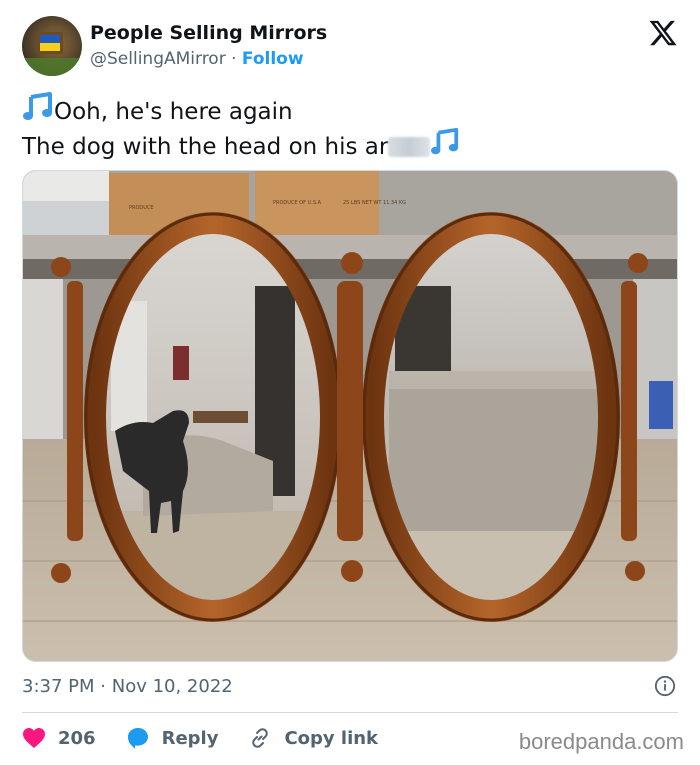  I want to click on reply-bubble-icon, so click(137, 738).